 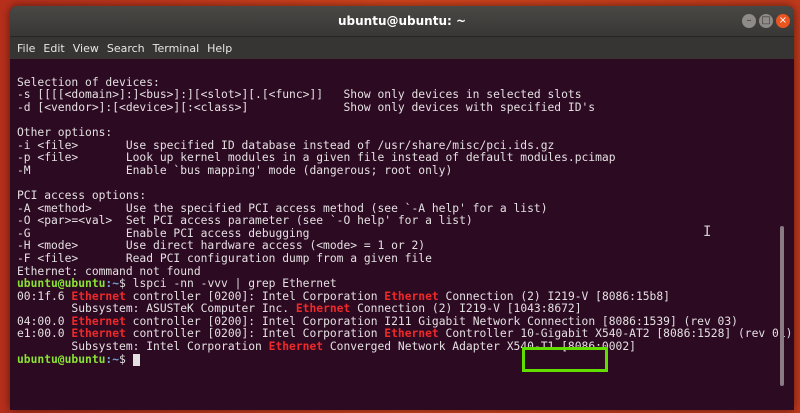 What do you see at coordinates (749, 21) in the screenshot?
I see `minimize-button: –` at bounding box center [749, 21].